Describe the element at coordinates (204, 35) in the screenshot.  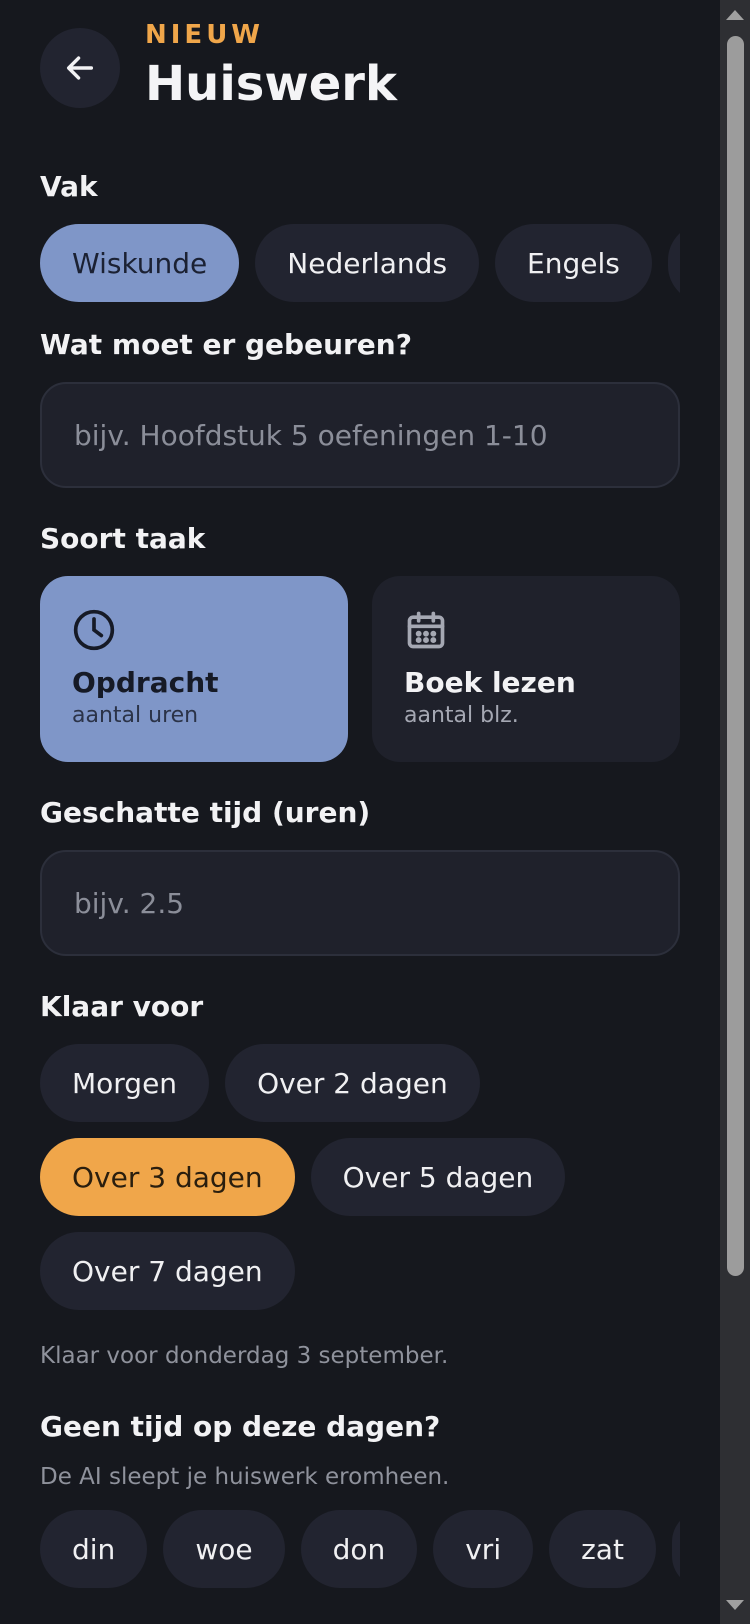
I see `page-eyebrow: NIEUW` at that location.